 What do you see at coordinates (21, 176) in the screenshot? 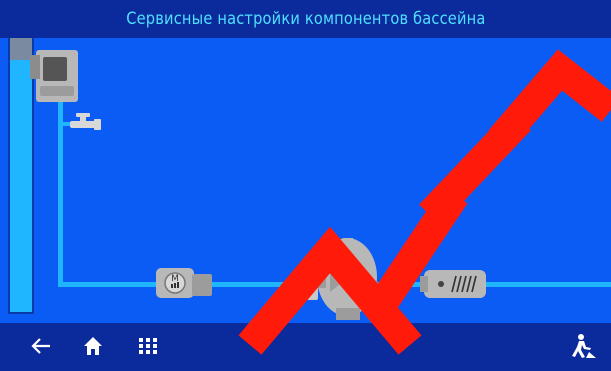
I see `pool` at bounding box center [21, 176].